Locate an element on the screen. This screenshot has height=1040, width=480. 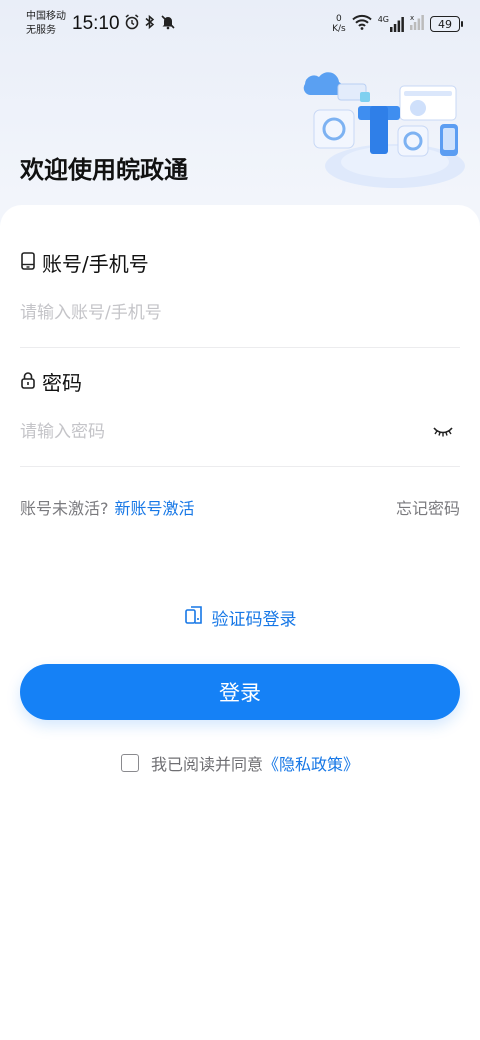
net-speed-unit: K/s is located at coordinates (339, 29).